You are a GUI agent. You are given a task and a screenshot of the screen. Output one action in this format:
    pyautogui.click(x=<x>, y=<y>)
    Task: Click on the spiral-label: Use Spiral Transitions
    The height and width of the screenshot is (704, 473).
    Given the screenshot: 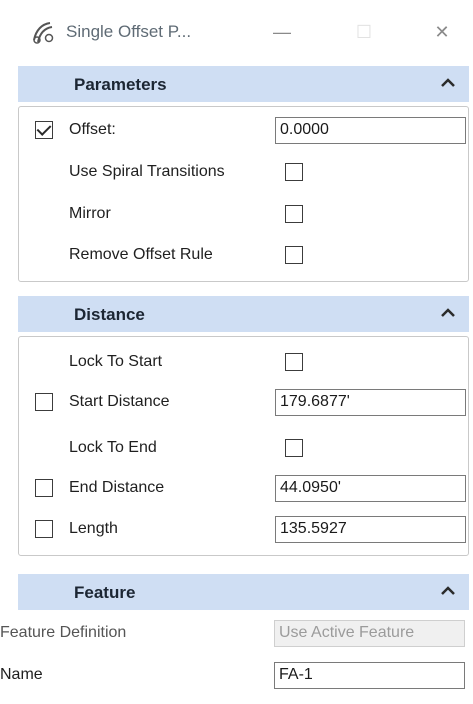 What is the action you would take?
    pyautogui.click(x=147, y=171)
    